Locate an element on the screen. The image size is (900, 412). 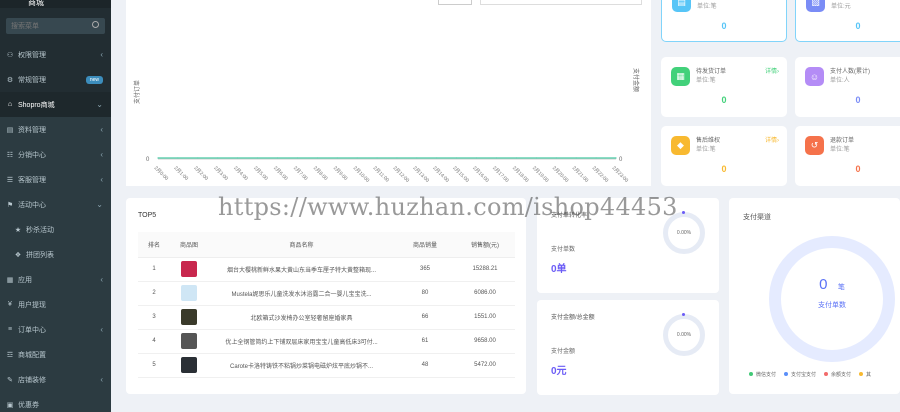
x-tick-label: 2月14:00 is located at coordinates (440, 174).